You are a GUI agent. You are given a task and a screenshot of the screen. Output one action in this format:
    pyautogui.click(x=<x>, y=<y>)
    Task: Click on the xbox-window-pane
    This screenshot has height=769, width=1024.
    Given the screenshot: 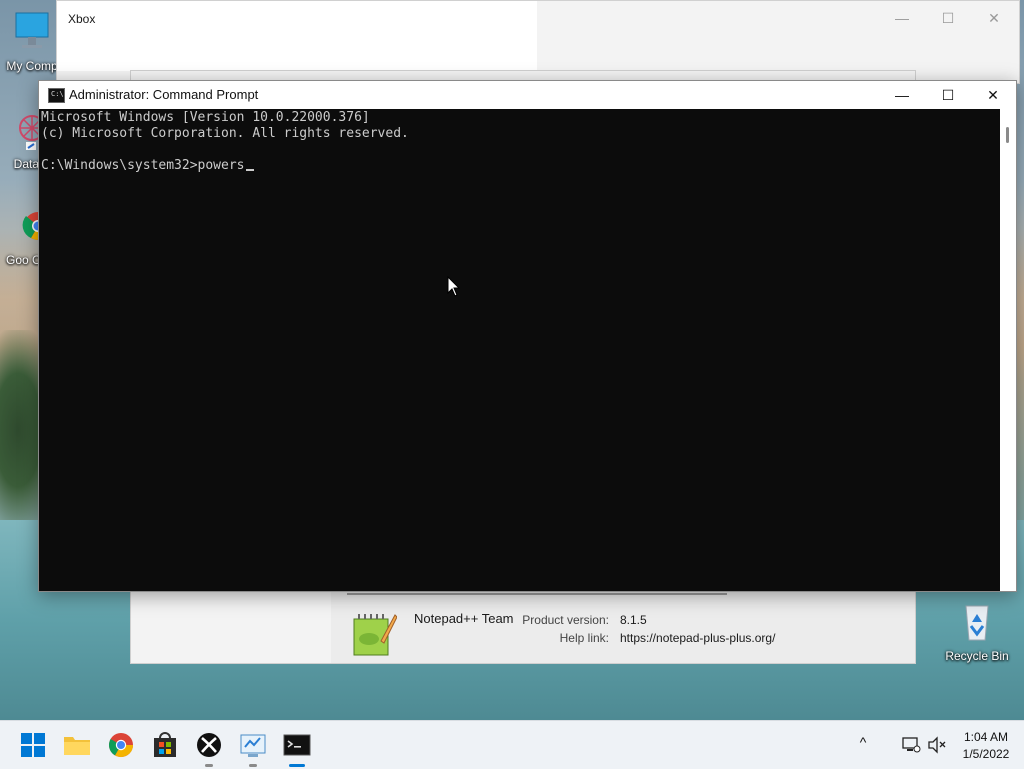 What is the action you would take?
    pyautogui.click(x=297, y=36)
    